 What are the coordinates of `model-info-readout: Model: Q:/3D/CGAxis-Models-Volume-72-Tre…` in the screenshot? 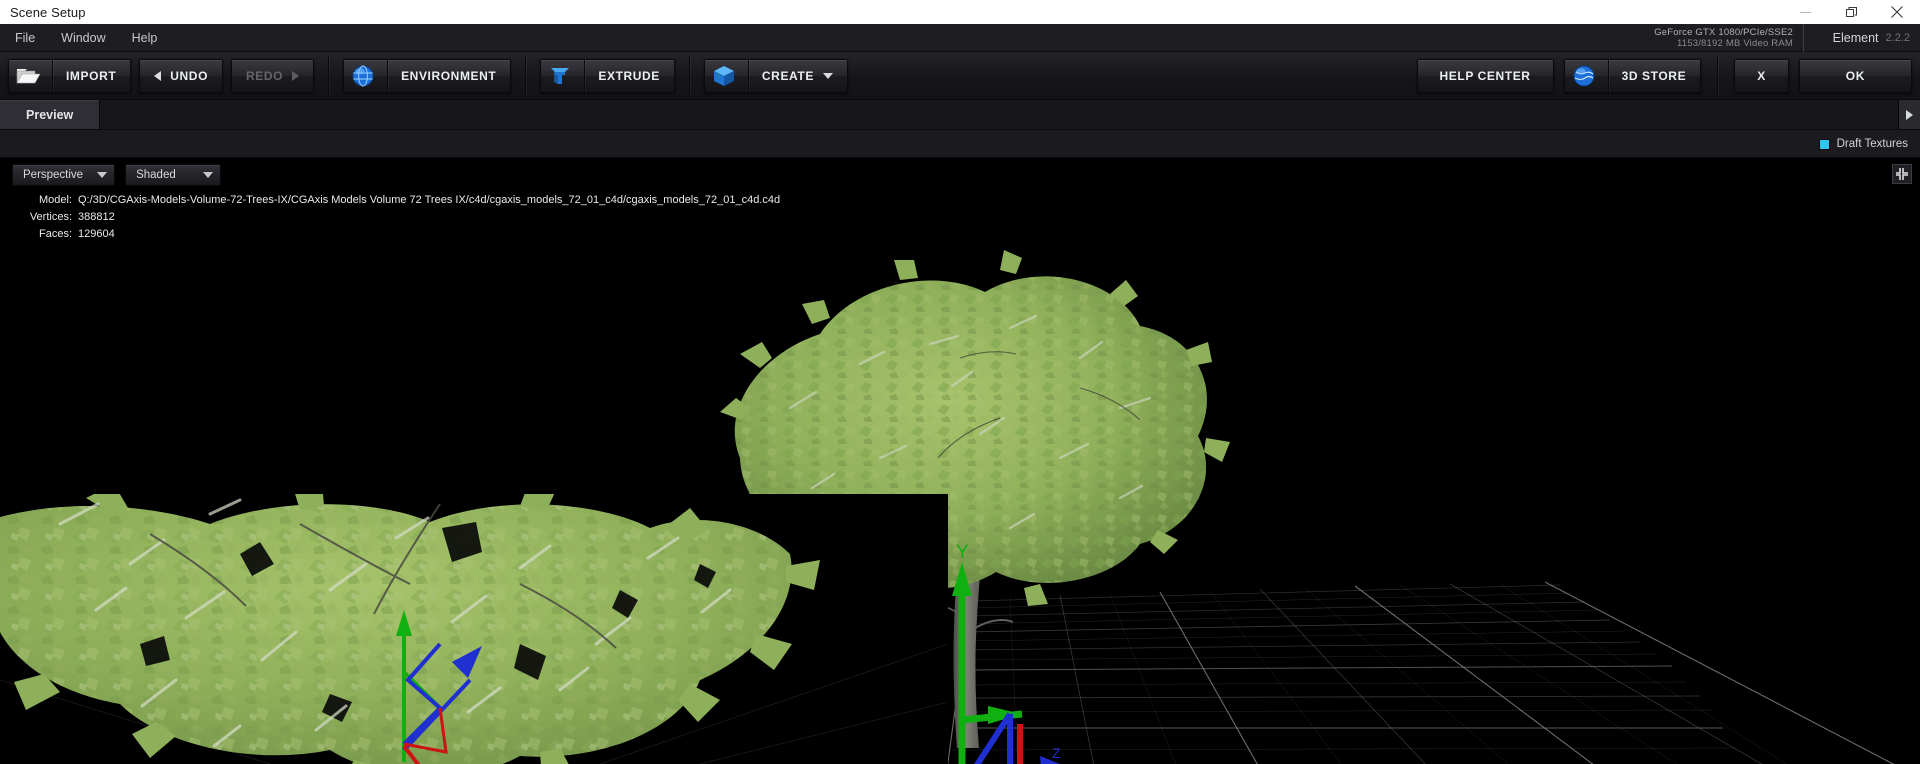 It's located at (397, 217).